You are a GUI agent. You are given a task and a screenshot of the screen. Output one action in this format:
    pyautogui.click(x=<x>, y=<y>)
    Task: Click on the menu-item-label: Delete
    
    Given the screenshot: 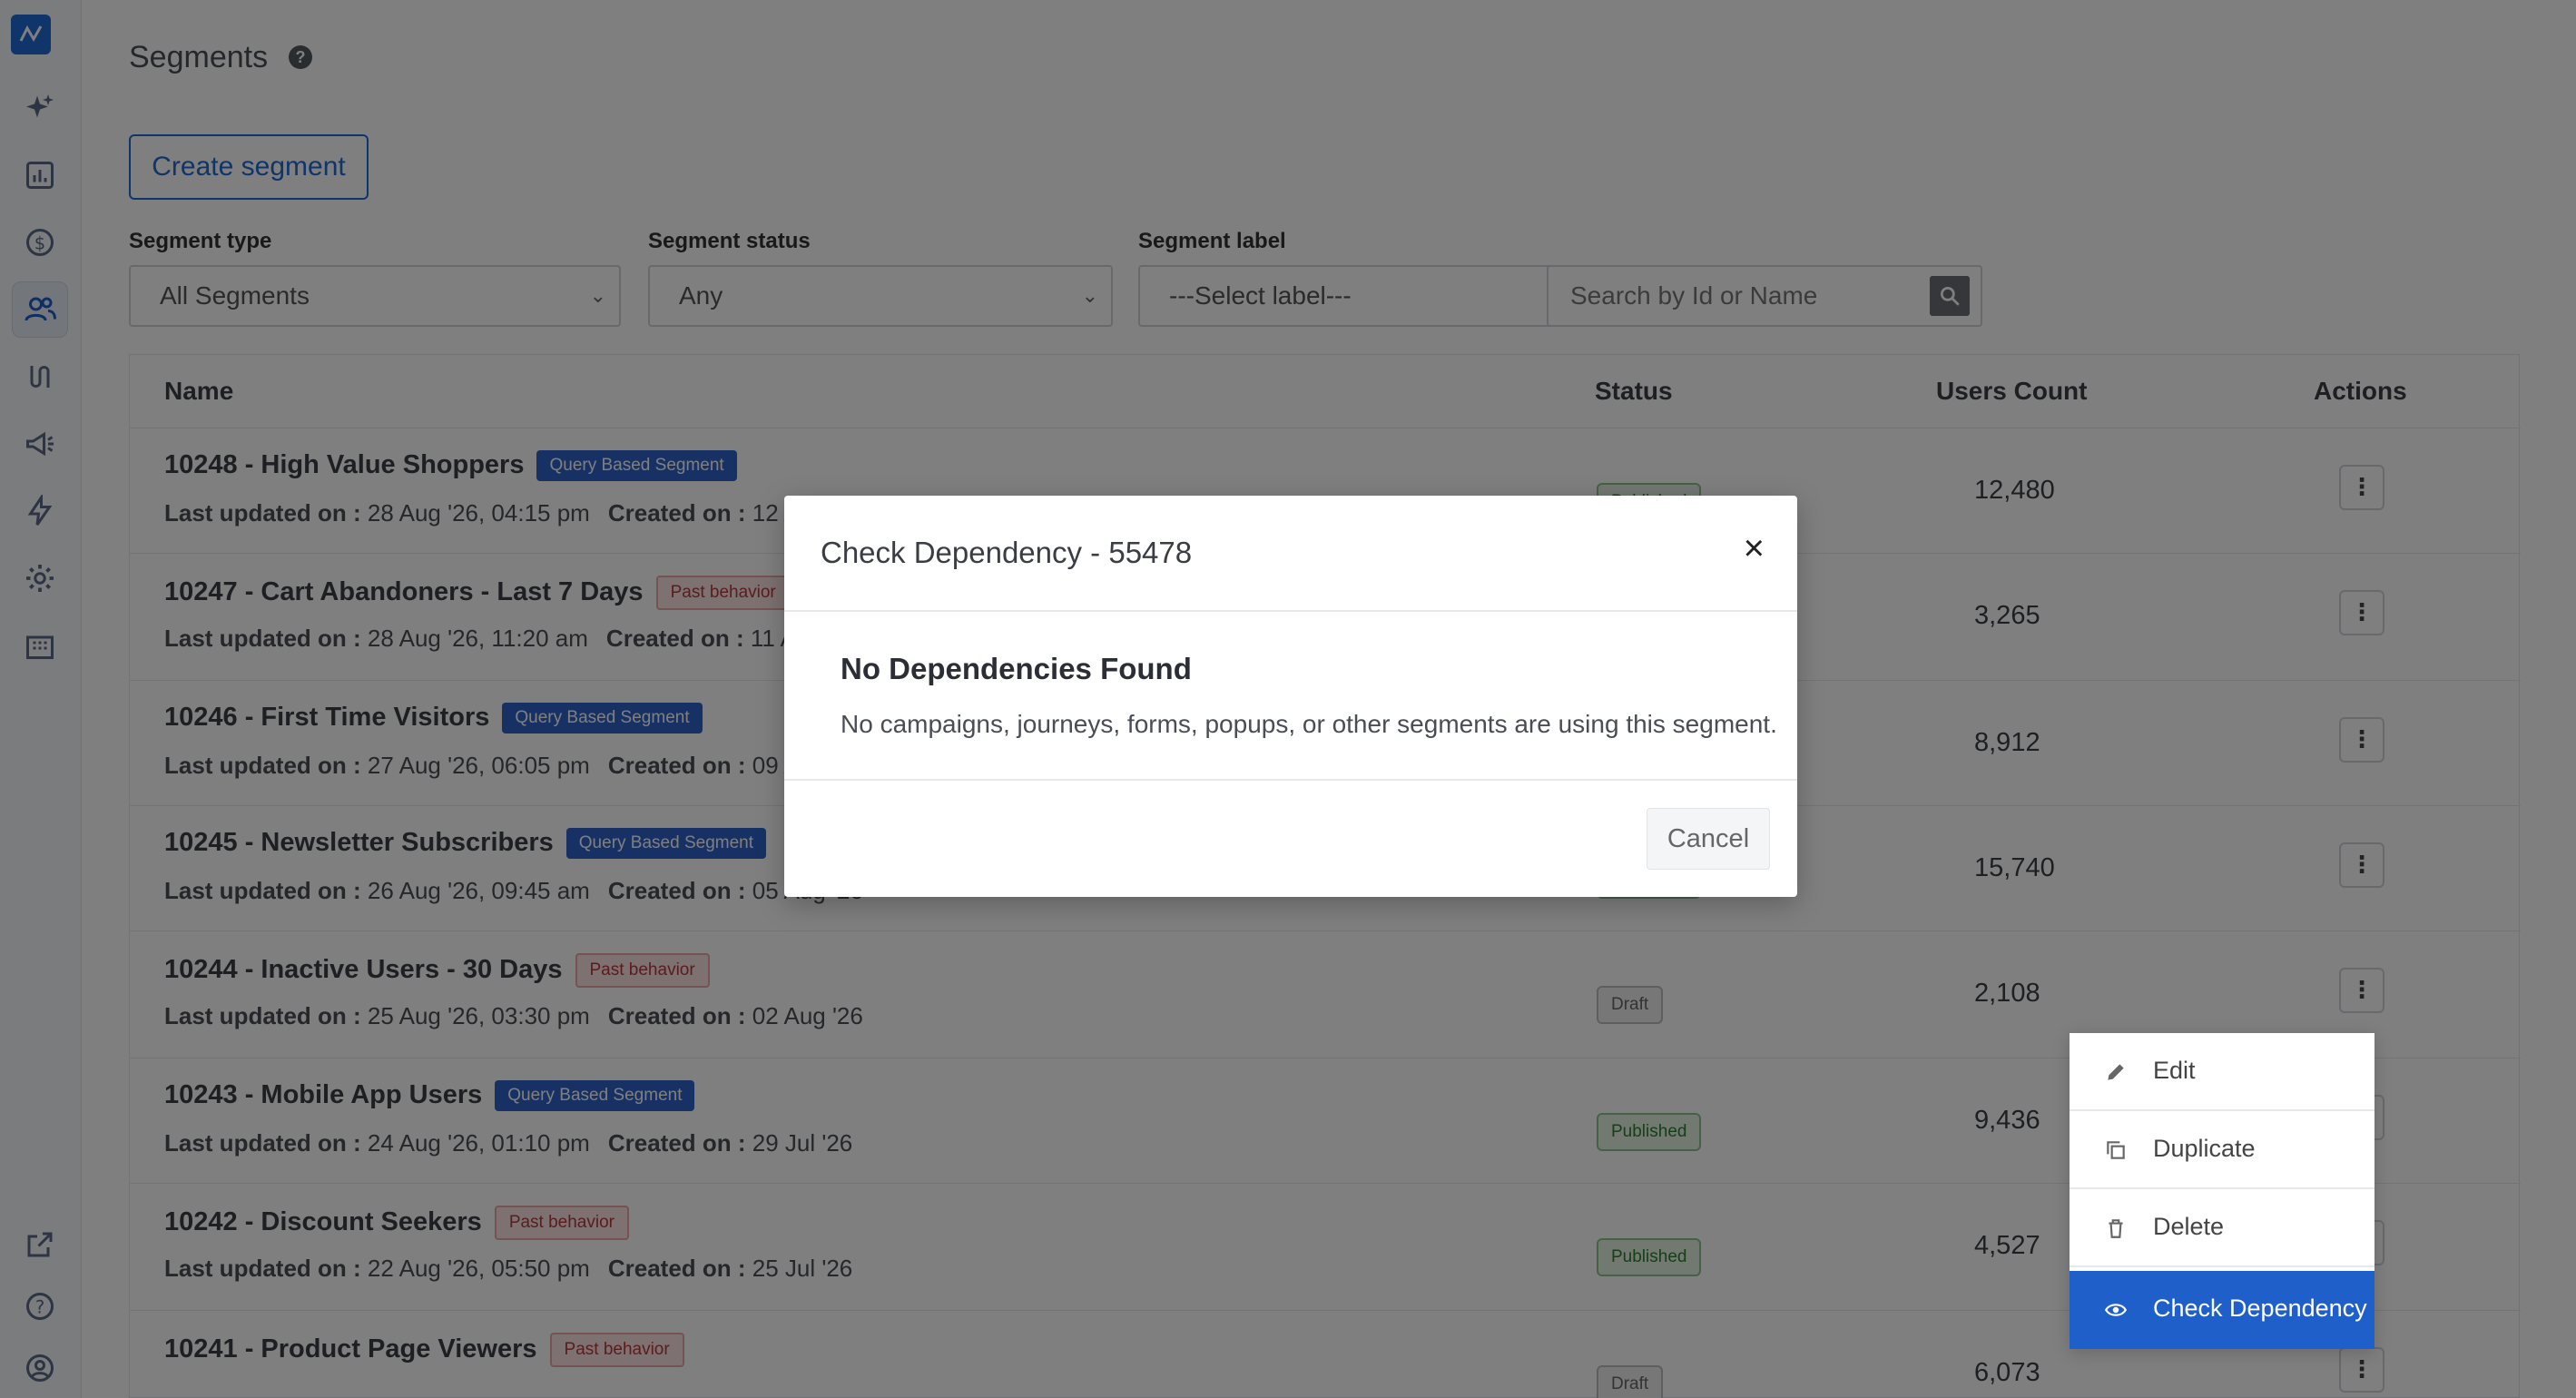 What is the action you would take?
    pyautogui.click(x=2189, y=1226)
    